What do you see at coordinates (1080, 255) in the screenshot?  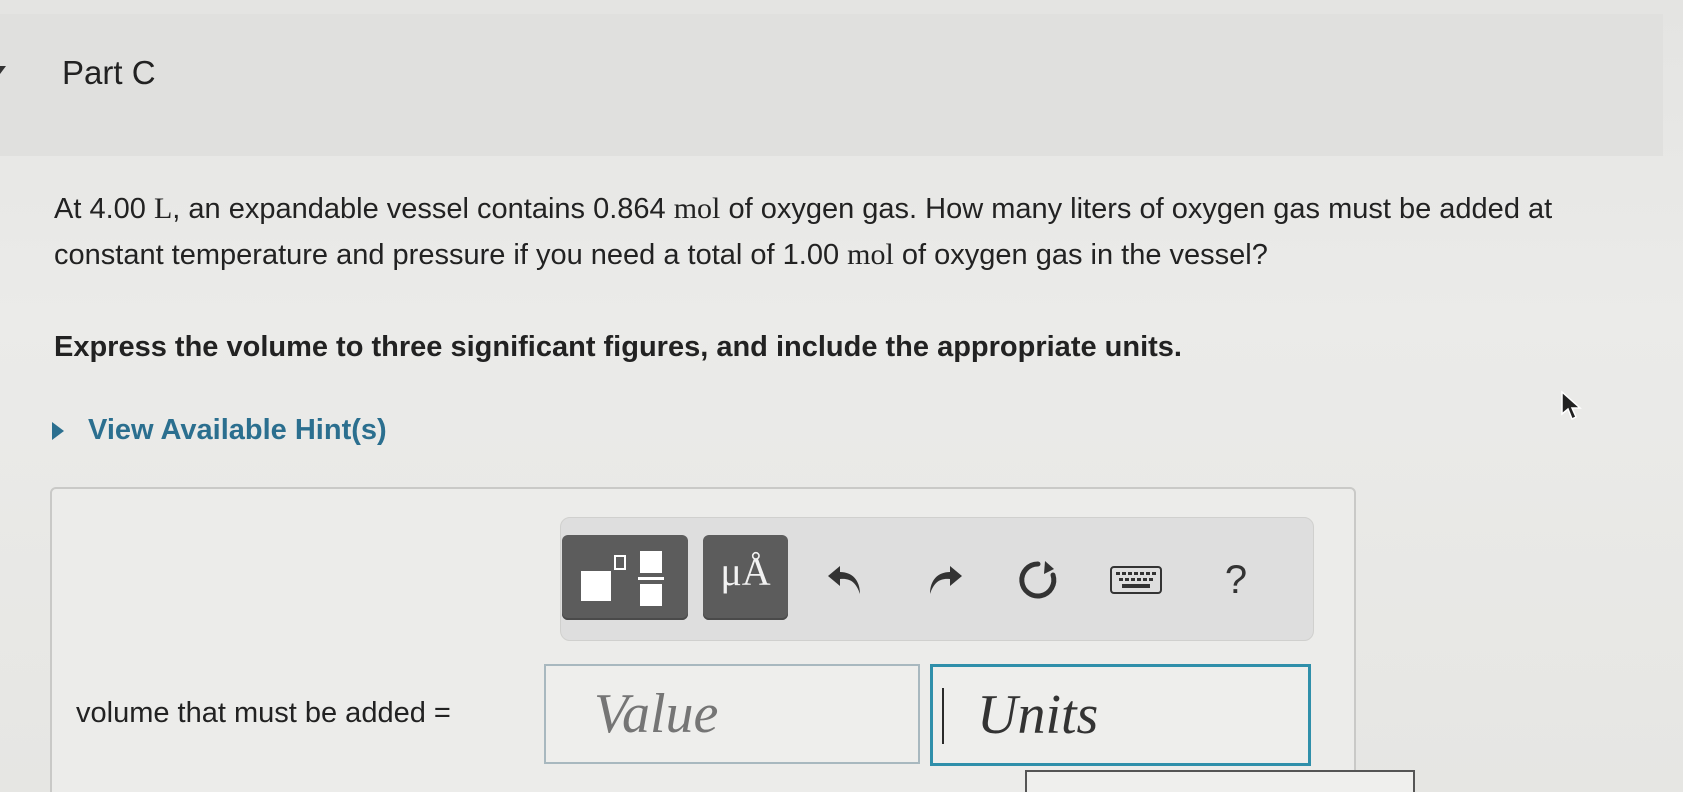 I see `question-segment: of oxygen gas in the vessel?` at bounding box center [1080, 255].